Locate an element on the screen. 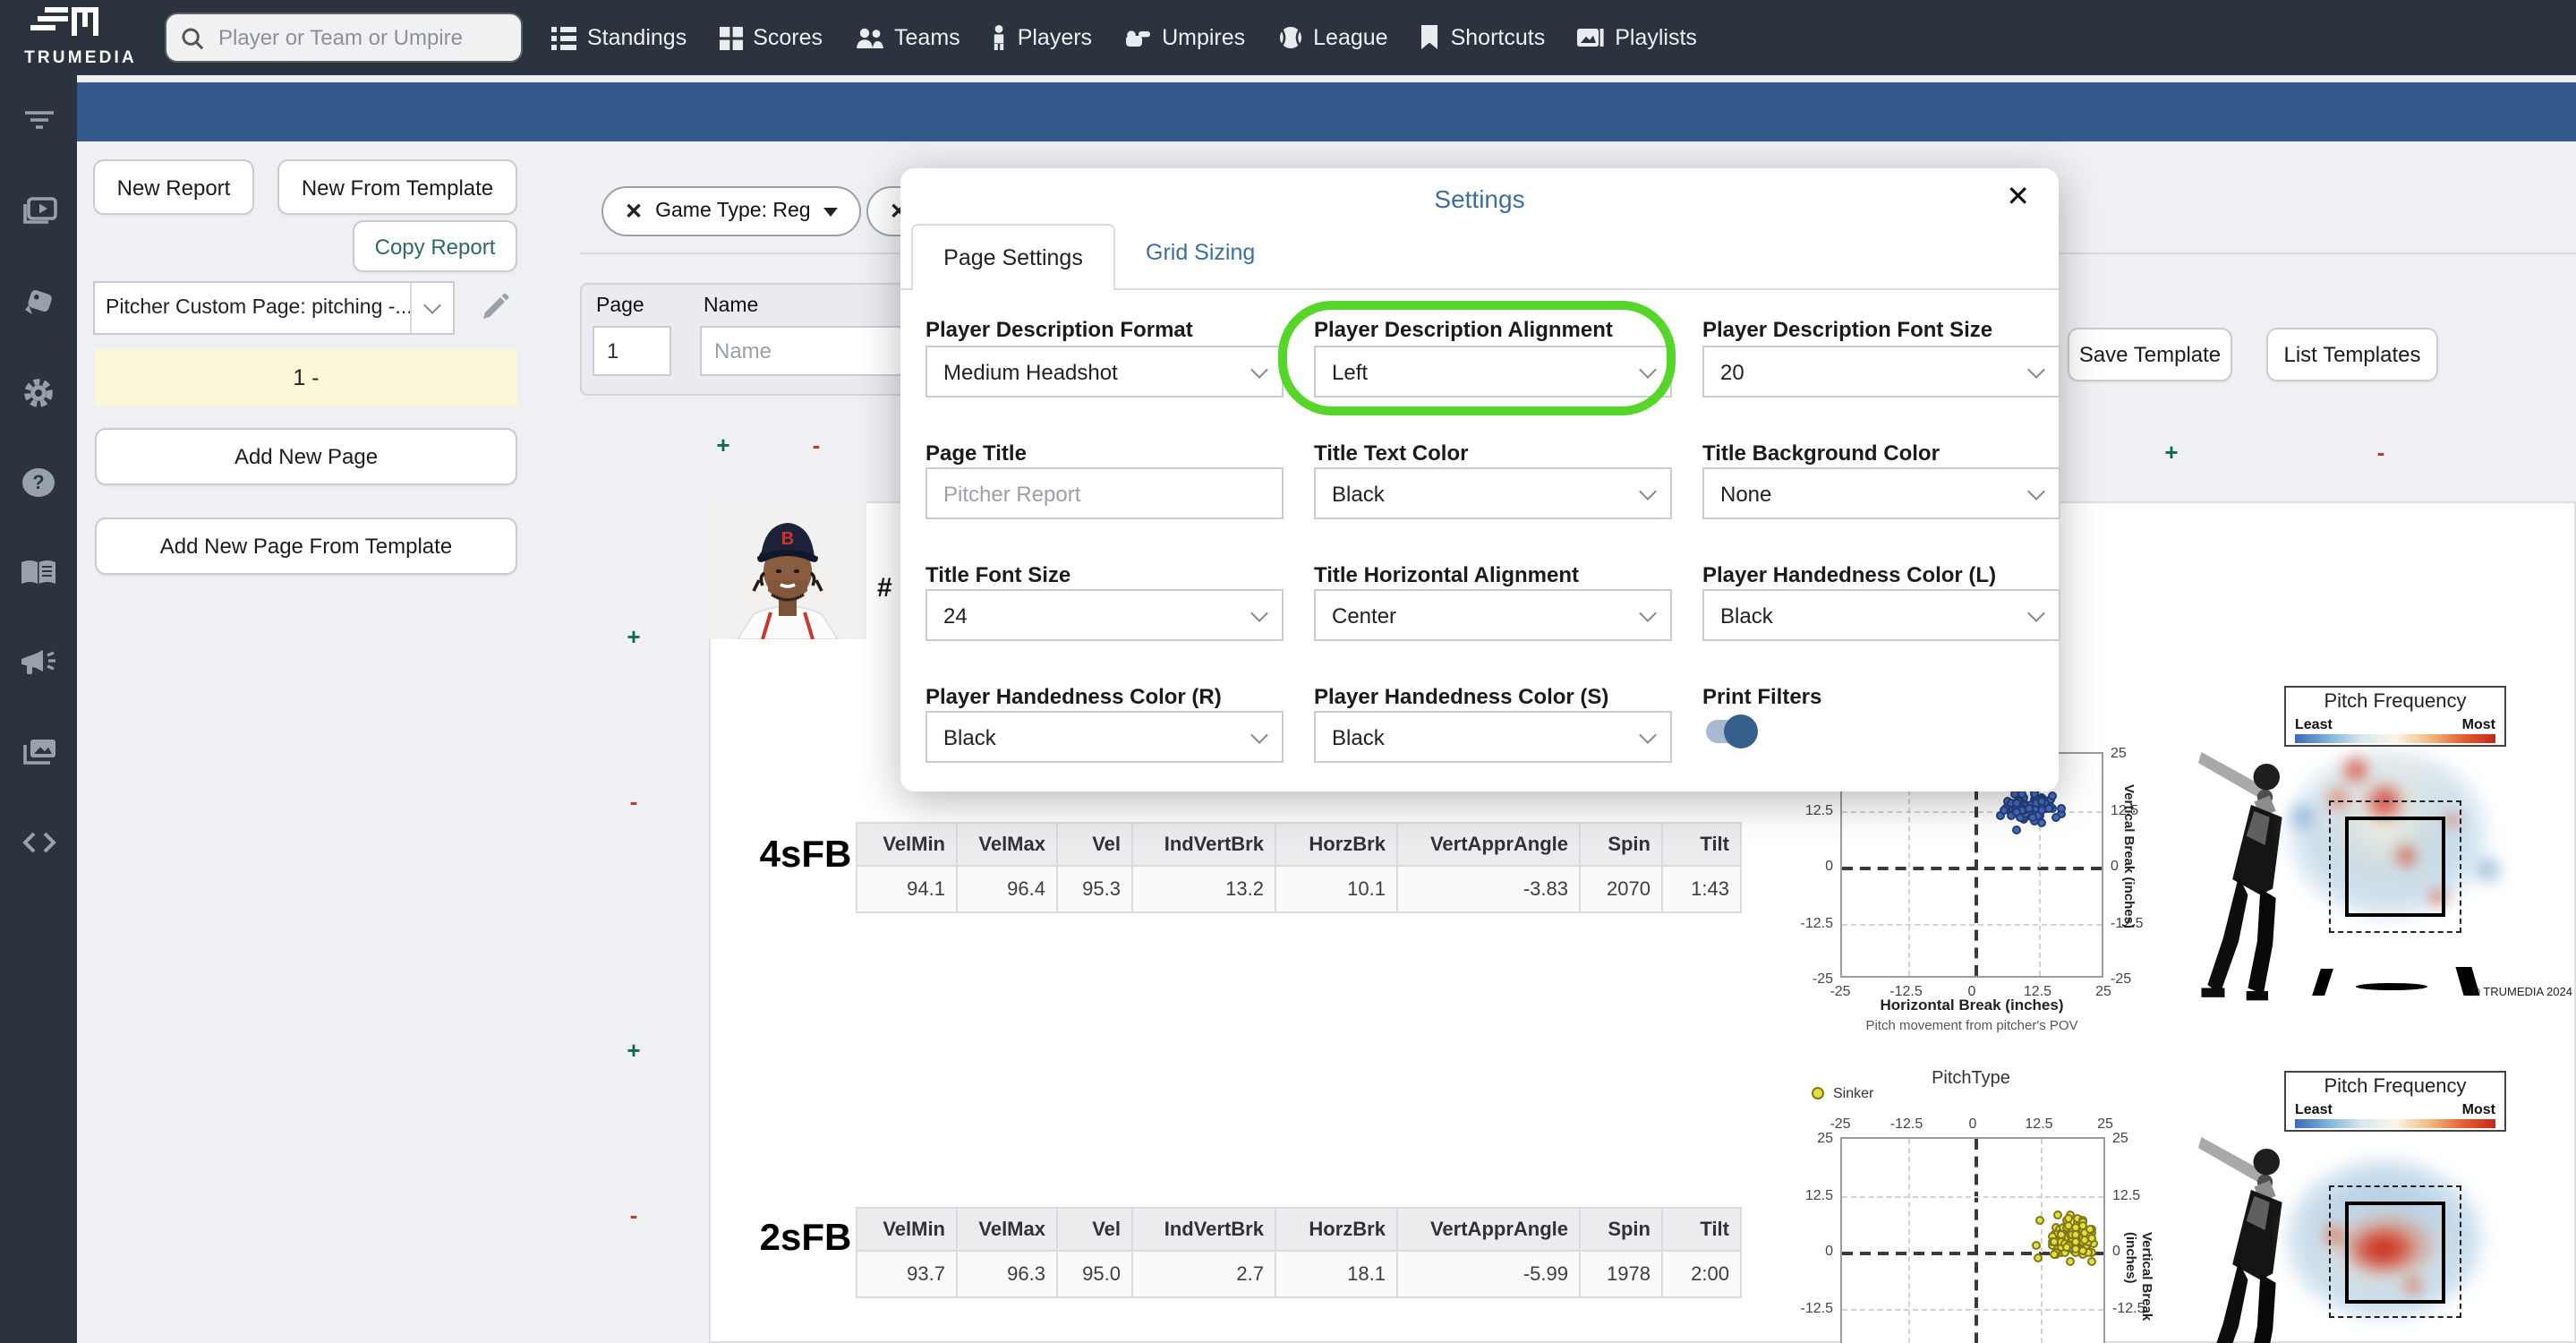  player-description-alignment-select: Left is located at coordinates (1493, 372).